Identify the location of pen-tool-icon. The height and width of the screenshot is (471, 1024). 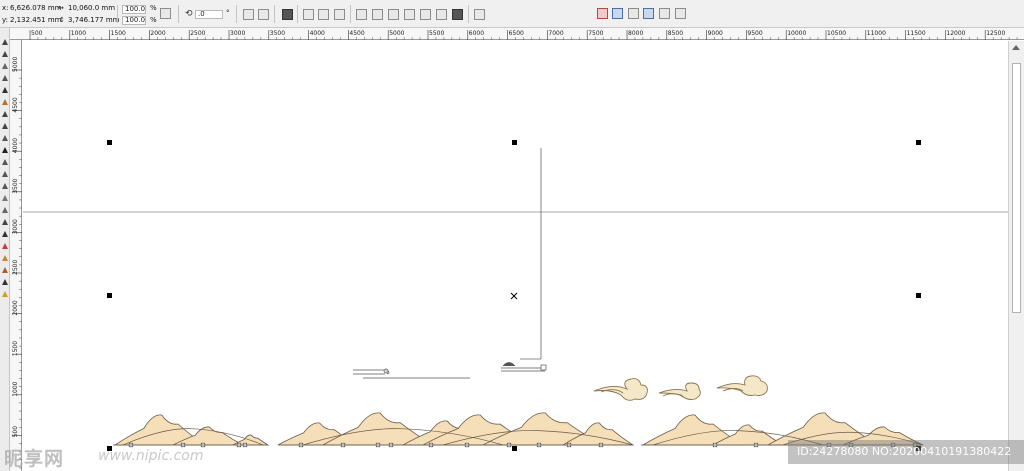
(5, 282).